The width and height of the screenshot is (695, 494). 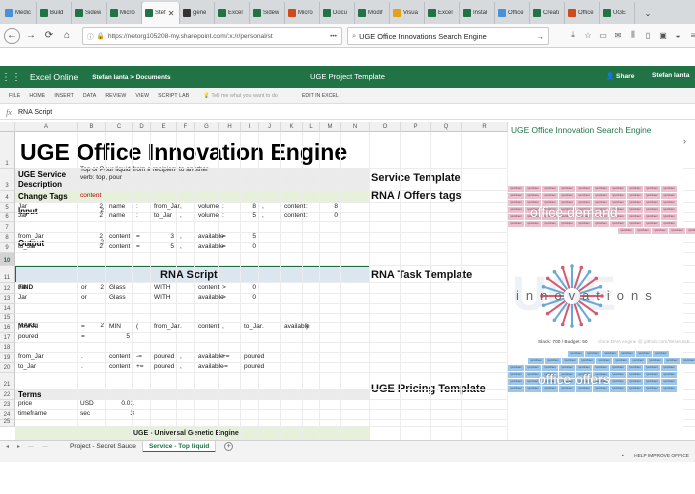 I want to click on cell-f: ,, so click(x=181, y=216).